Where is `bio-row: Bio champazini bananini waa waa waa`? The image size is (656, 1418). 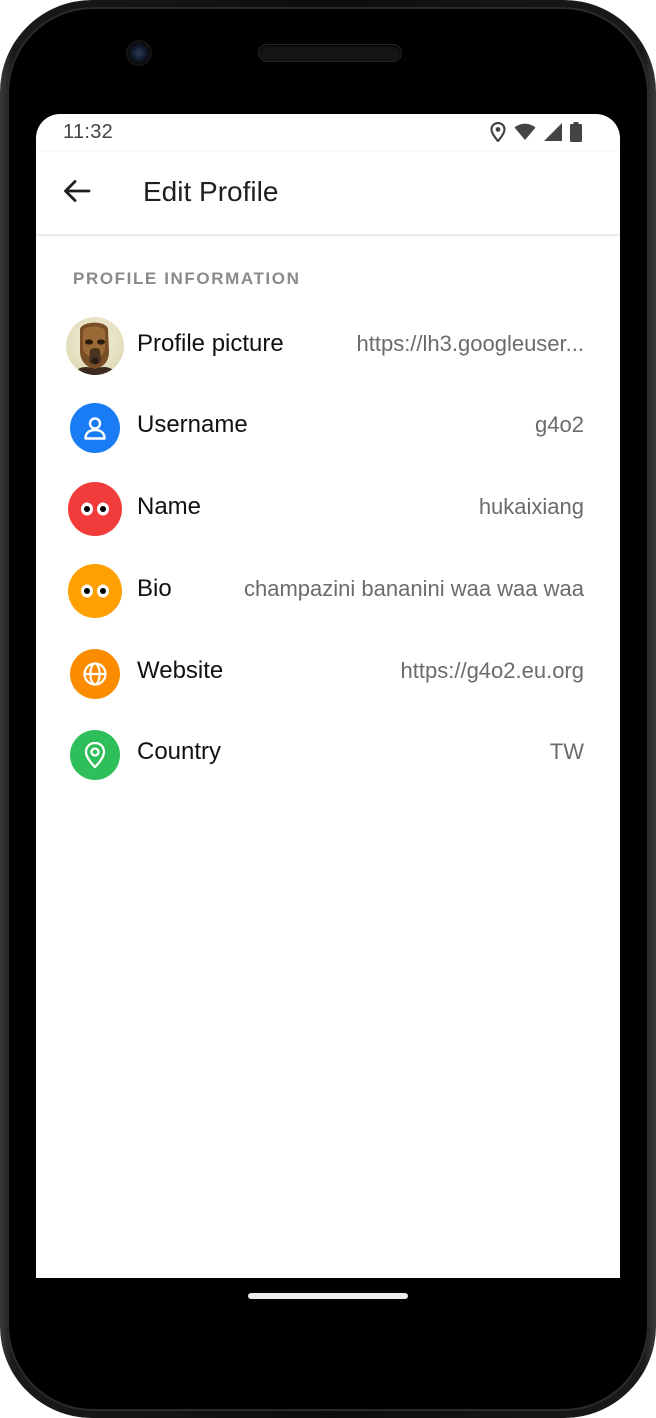
bio-row: Bio champazini bananini waa waa waa is located at coordinates (328, 591).